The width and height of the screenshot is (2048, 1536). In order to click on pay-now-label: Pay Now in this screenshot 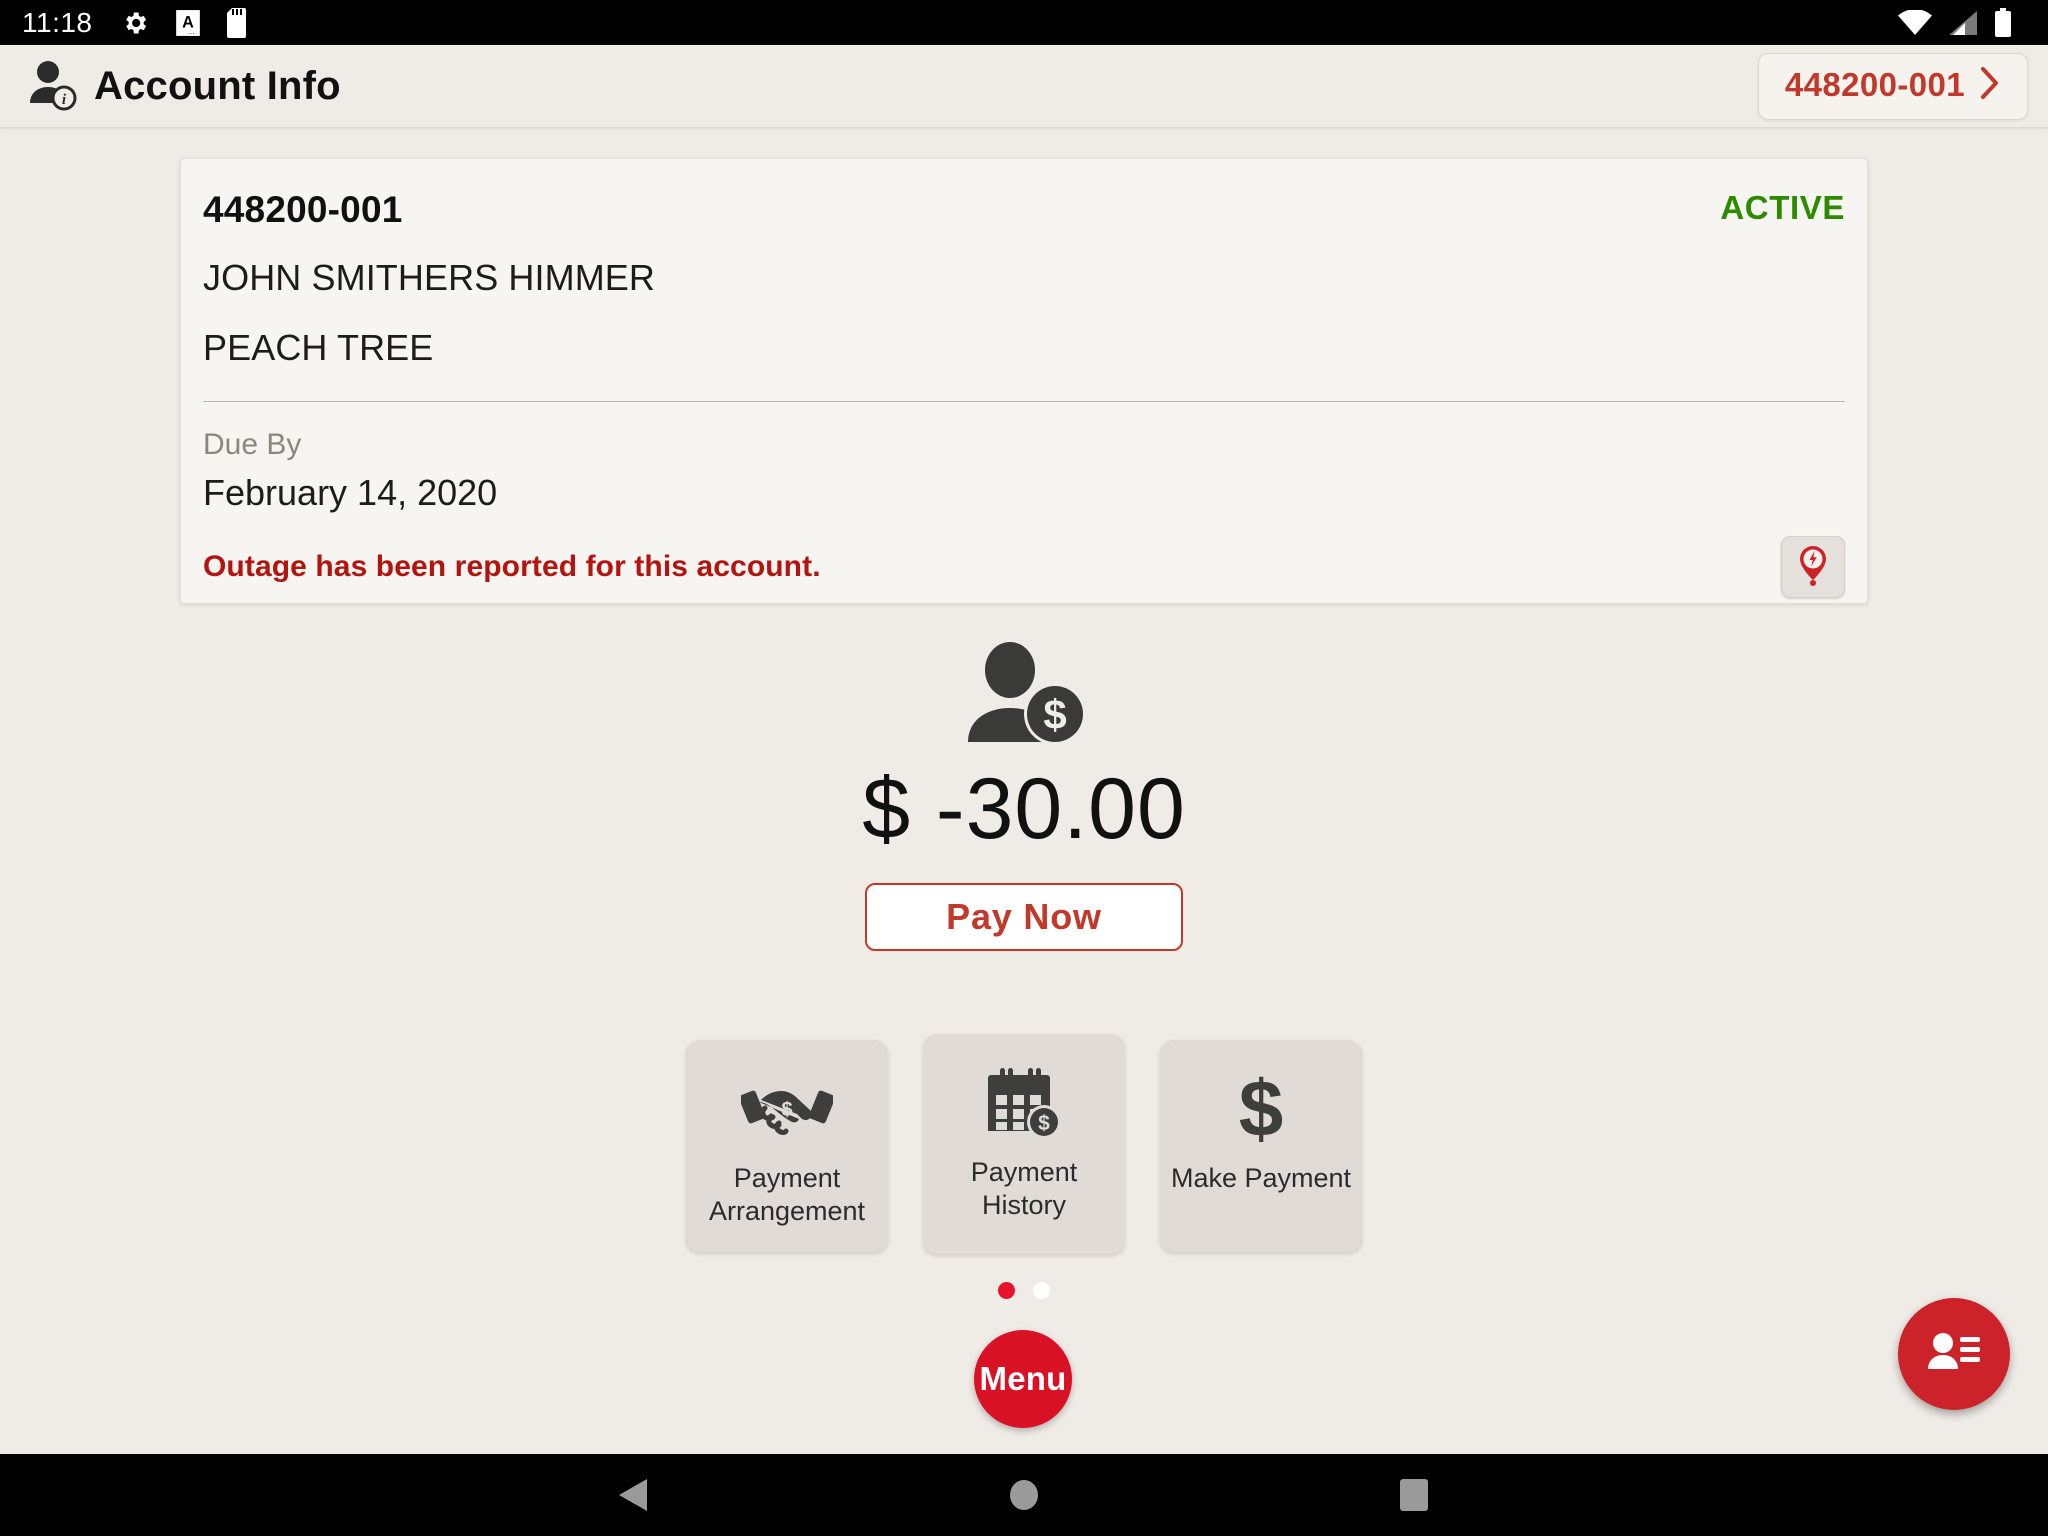, I will do `click(1024, 916)`.